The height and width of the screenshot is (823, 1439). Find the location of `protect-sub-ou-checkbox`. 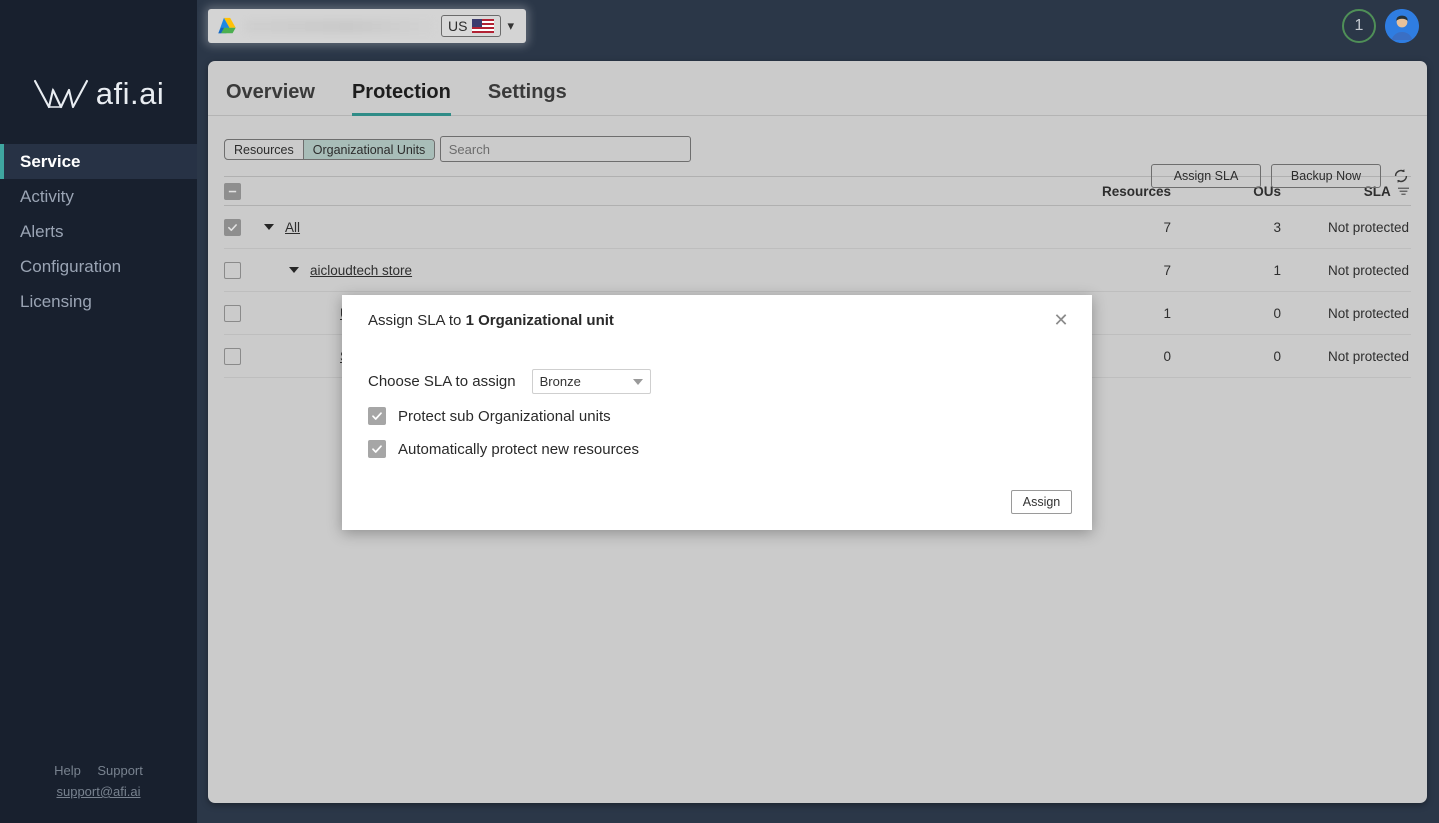

protect-sub-ou-checkbox is located at coordinates (377, 416).